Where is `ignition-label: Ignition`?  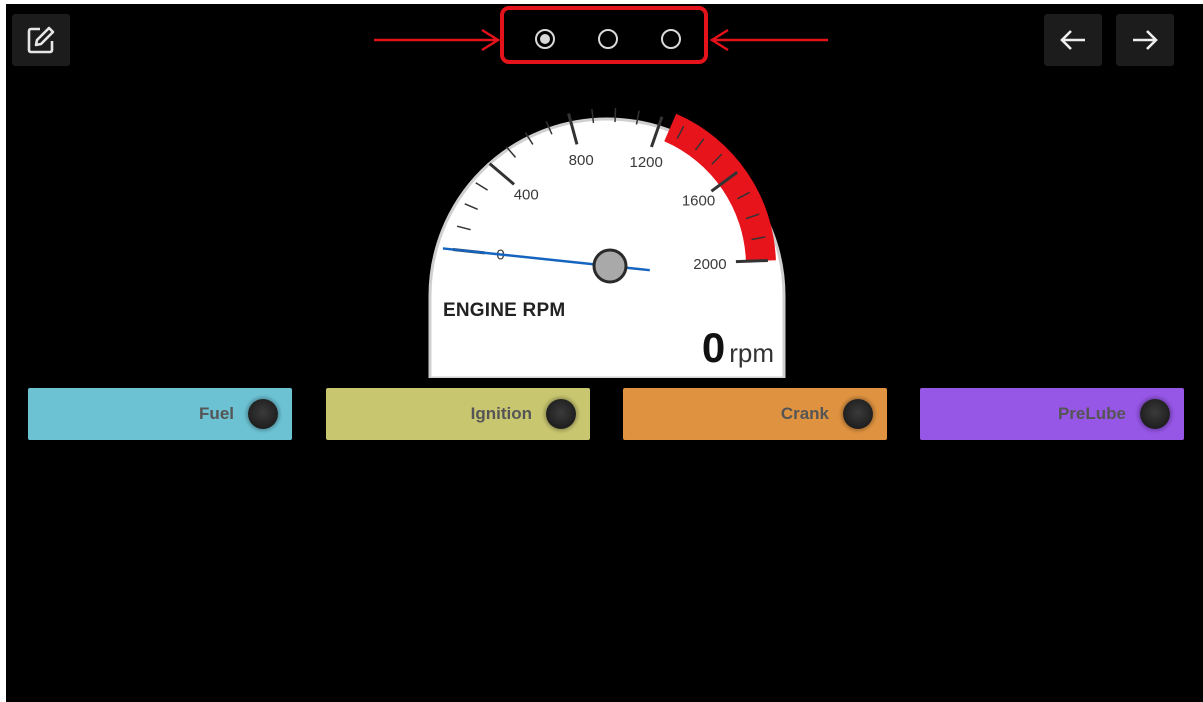 ignition-label: Ignition is located at coordinates (501, 413).